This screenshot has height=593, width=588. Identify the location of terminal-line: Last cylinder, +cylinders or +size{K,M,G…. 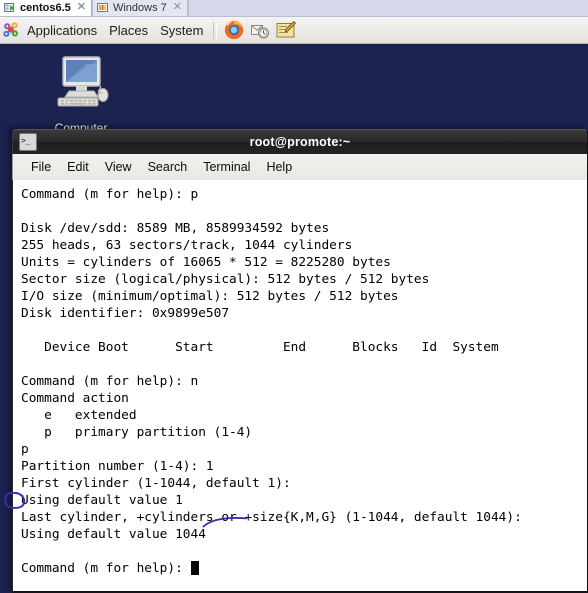
(271, 517).